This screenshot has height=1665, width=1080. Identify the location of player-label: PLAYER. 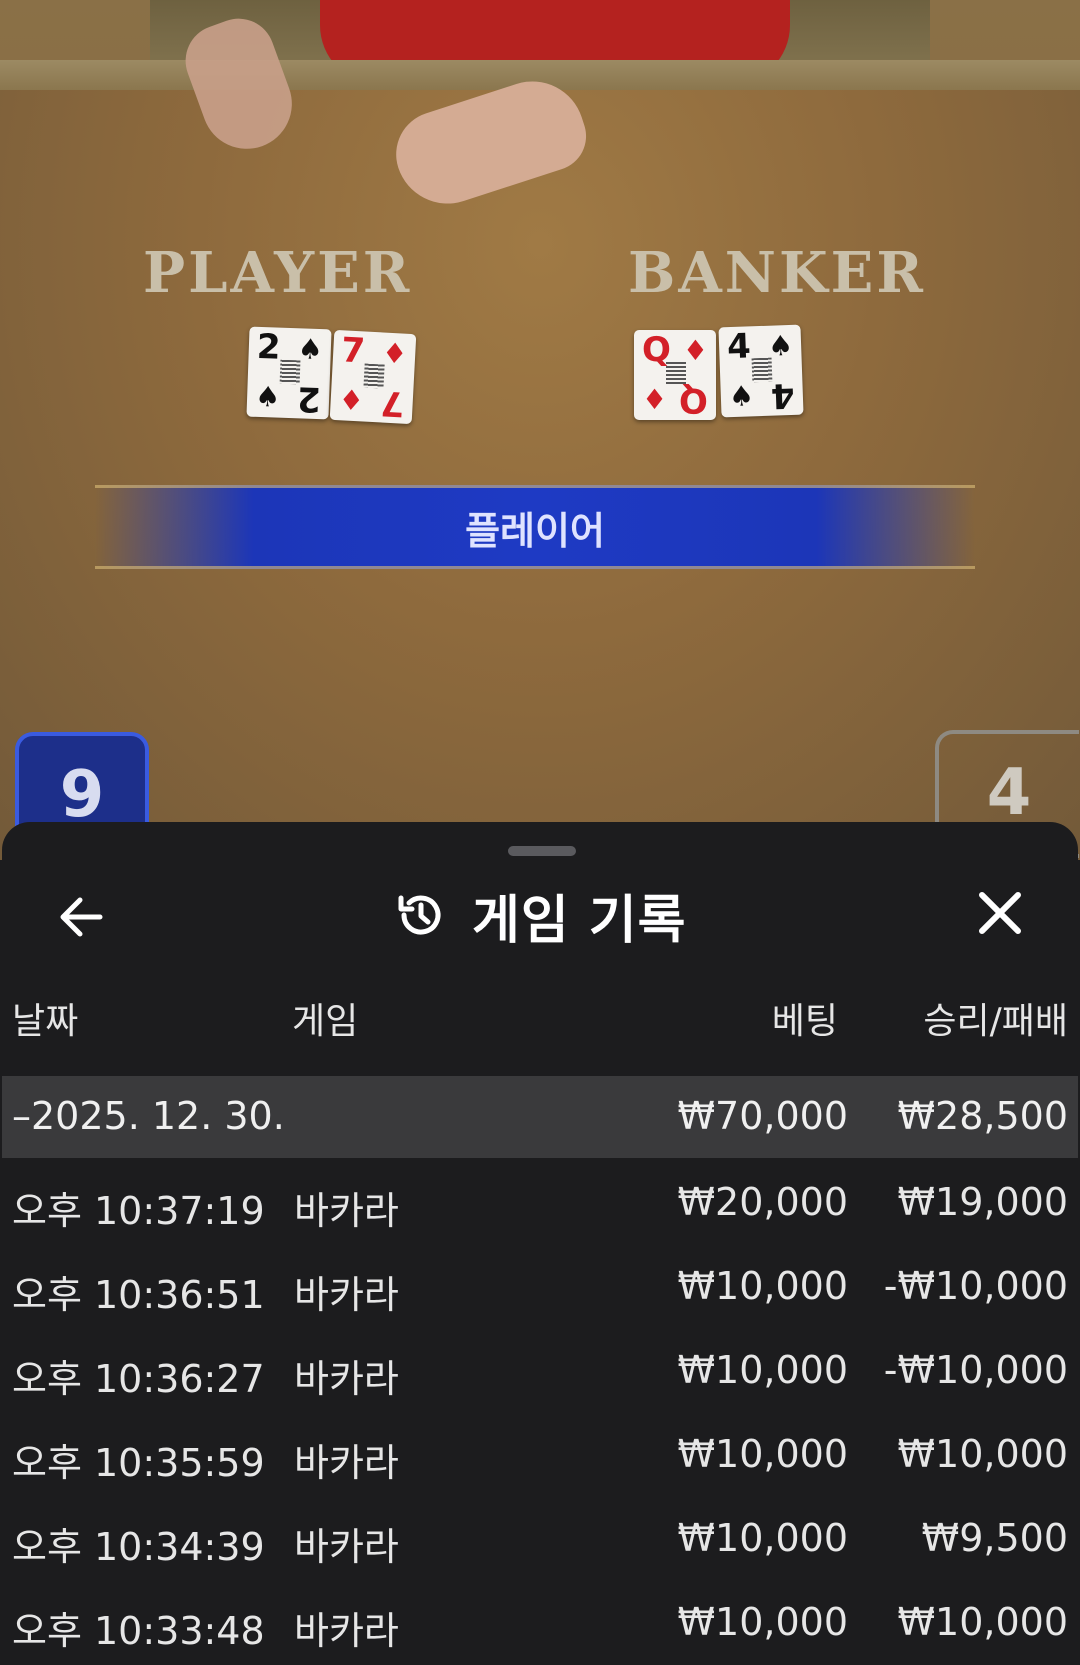
(278, 273).